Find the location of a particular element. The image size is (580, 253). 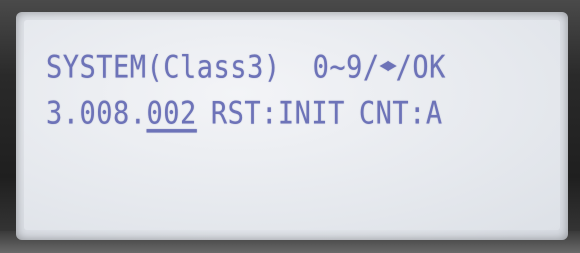

key-range-hint: 0~9/ is located at coordinates (346, 67).